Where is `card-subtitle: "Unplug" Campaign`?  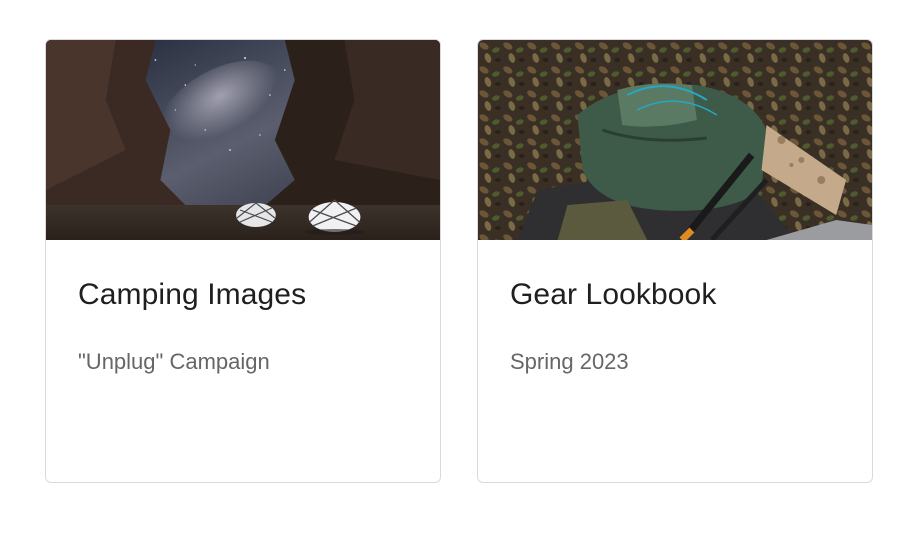
card-subtitle: "Unplug" Campaign is located at coordinates (174, 361).